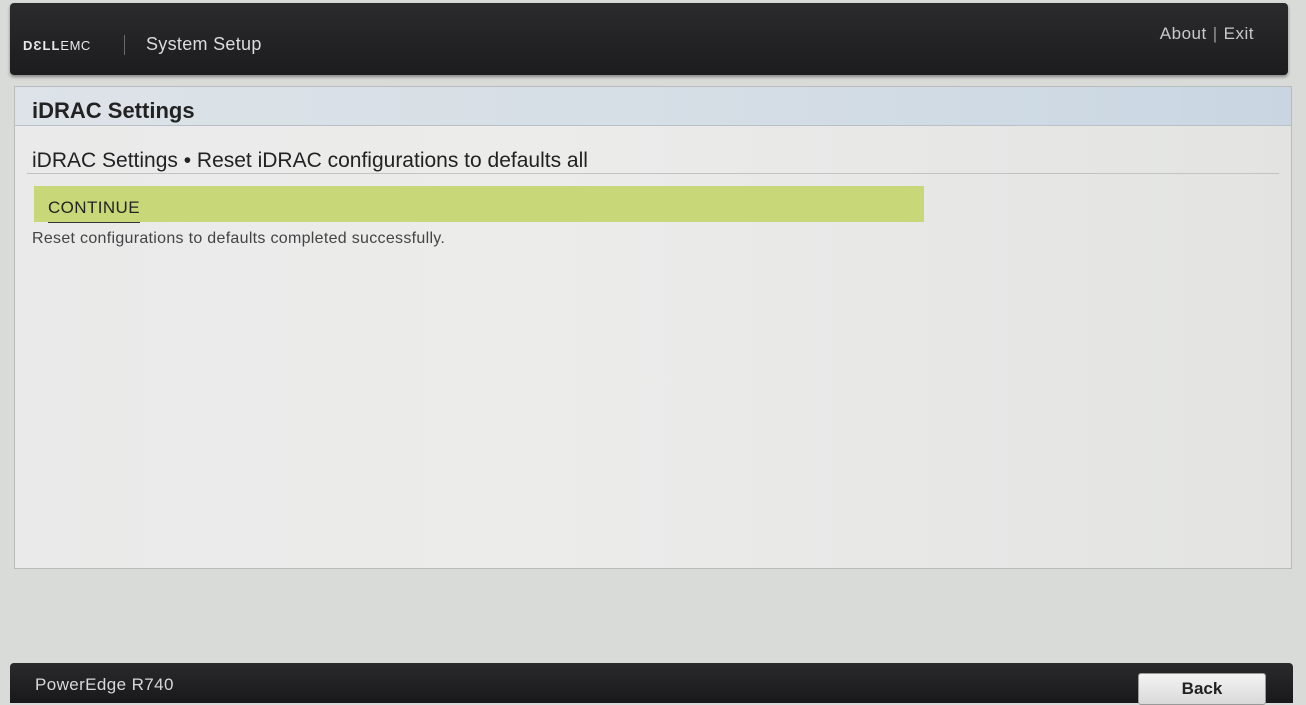  I want to click on dell-emc-logo: DƐLLEMC, so click(57, 45).